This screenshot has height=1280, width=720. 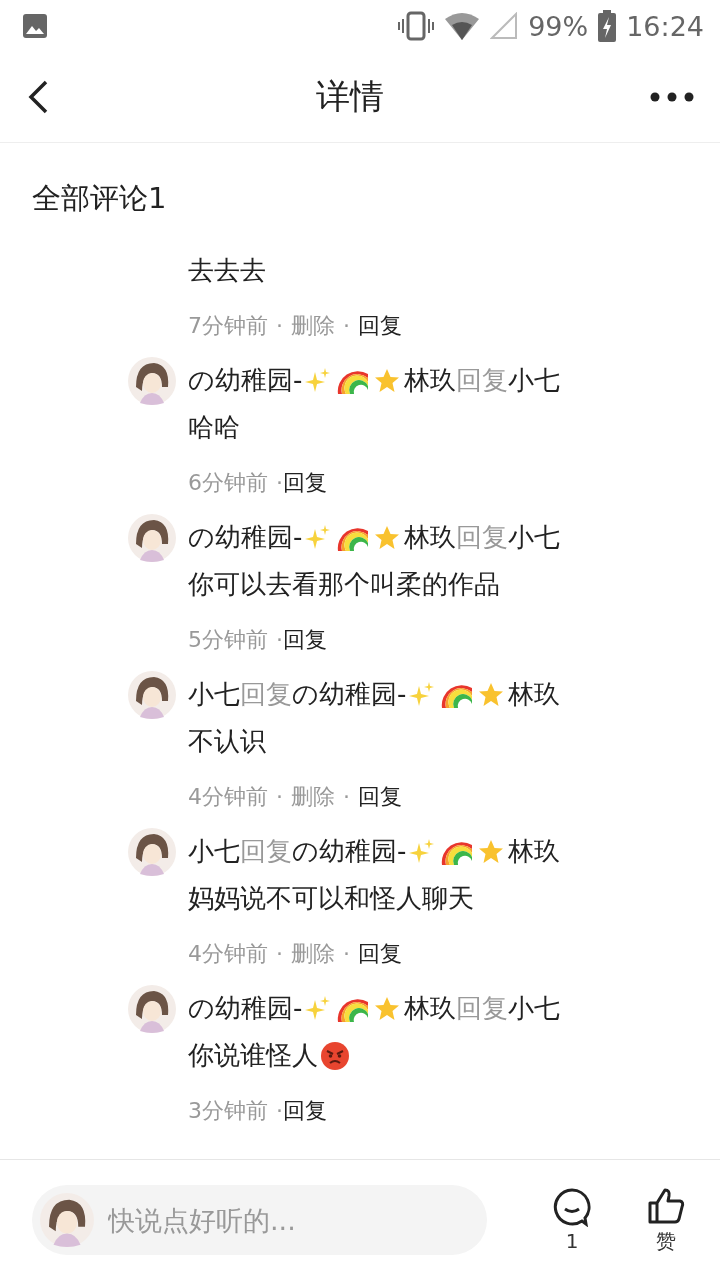 I want to click on comment-text: 妈妈说不可以和怪人聊天, so click(x=331, y=898).